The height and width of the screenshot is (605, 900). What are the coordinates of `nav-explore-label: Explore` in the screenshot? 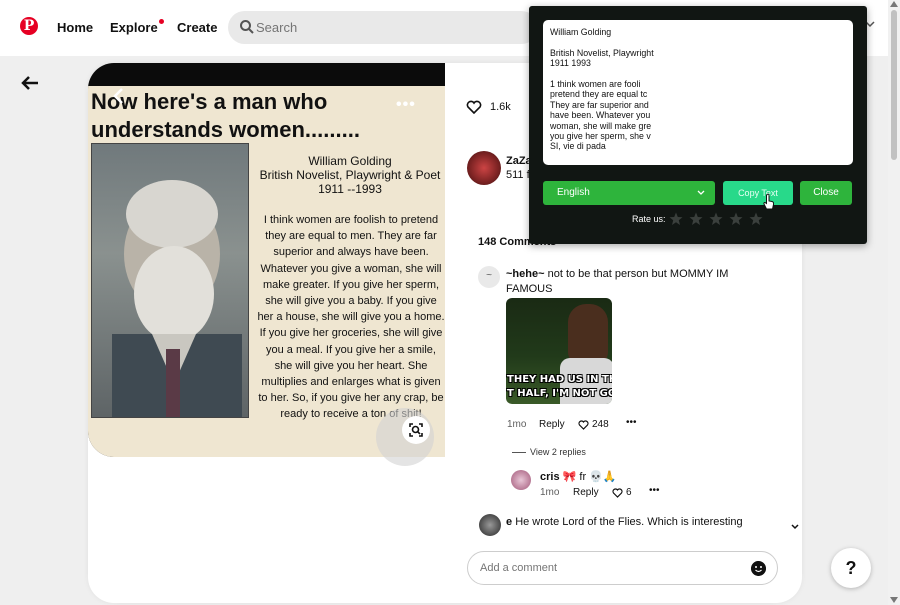 It's located at (134, 27).